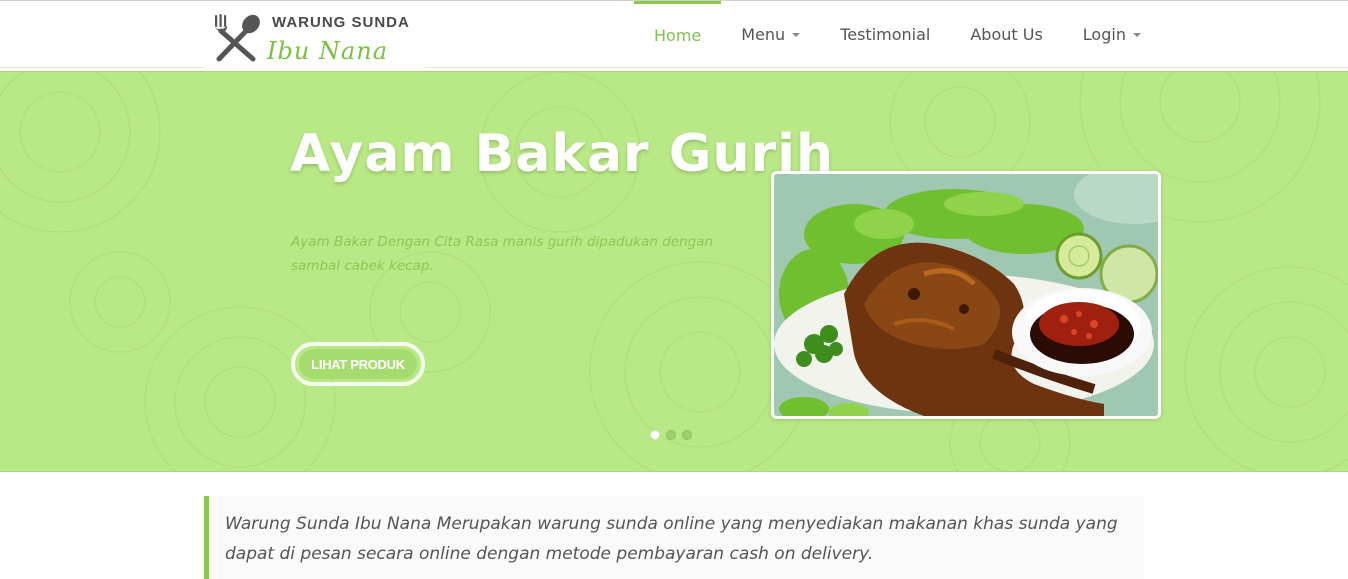 The height and width of the screenshot is (579, 1348). Describe the element at coordinates (562, 154) in the screenshot. I see `hero-title: Ayam Bakar Gurih` at that location.